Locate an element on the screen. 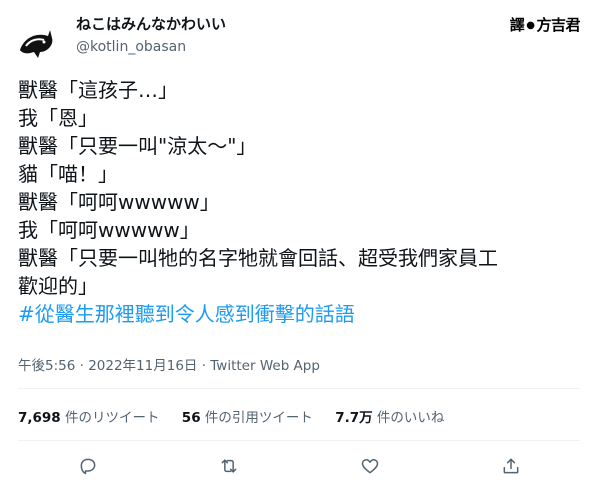 This screenshot has height=490, width=598. retweets-label: 件のリツイート is located at coordinates (110, 418).